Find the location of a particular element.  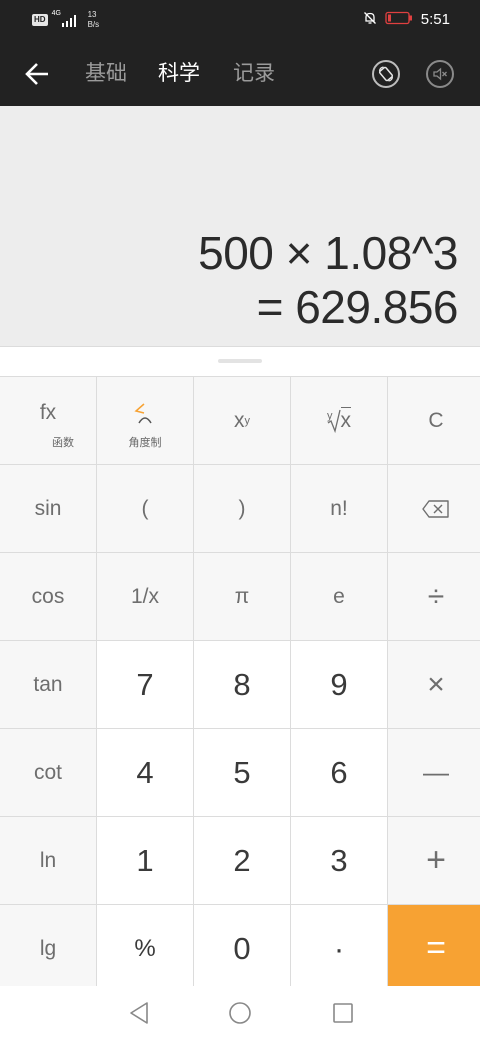

digit-5-key: 5 is located at coordinates (242, 772).